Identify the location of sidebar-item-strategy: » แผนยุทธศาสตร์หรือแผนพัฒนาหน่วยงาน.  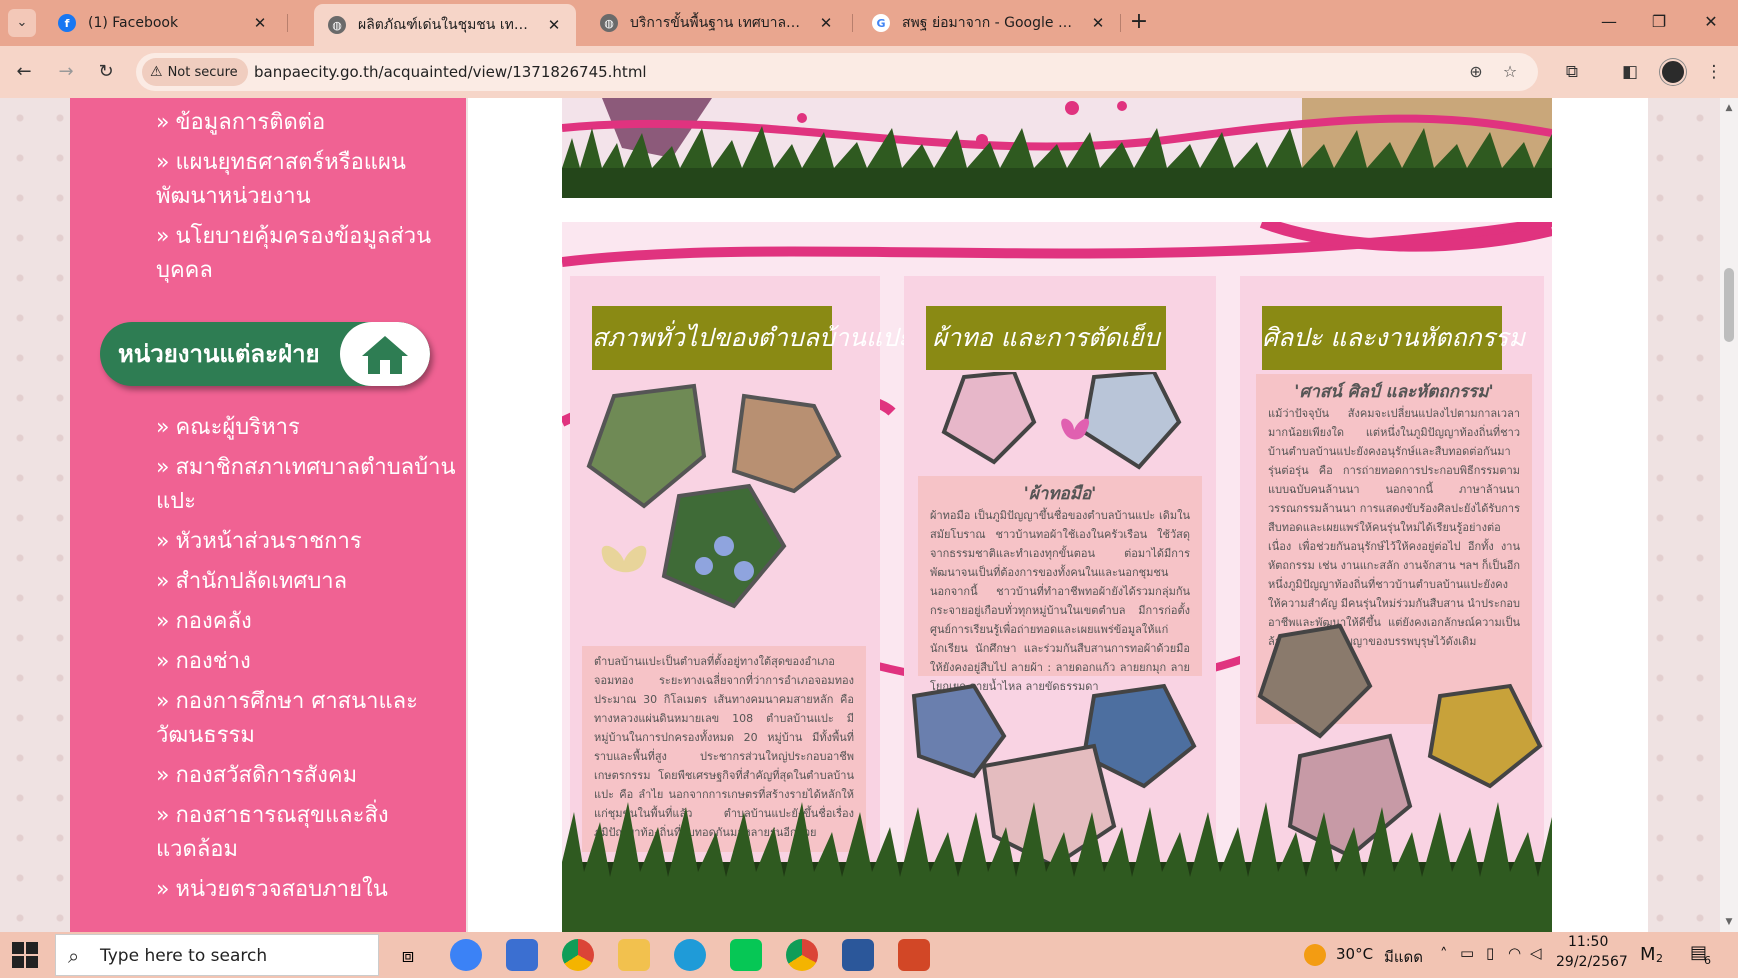
(306, 180).